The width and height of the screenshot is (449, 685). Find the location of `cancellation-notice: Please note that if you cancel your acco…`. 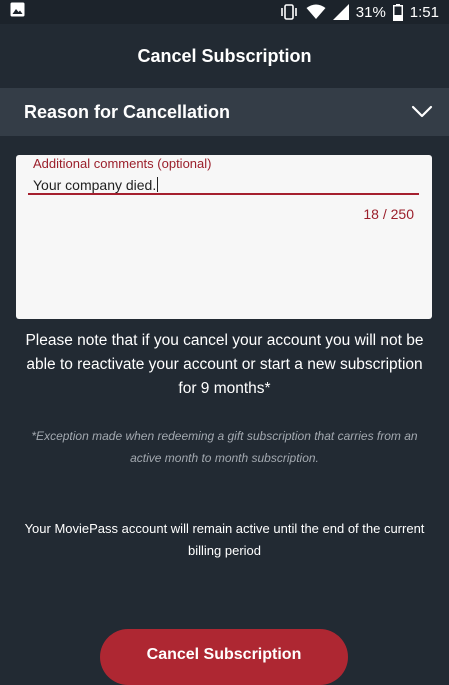

cancellation-notice: Please note that if you cancel your acco… is located at coordinates (224, 364).